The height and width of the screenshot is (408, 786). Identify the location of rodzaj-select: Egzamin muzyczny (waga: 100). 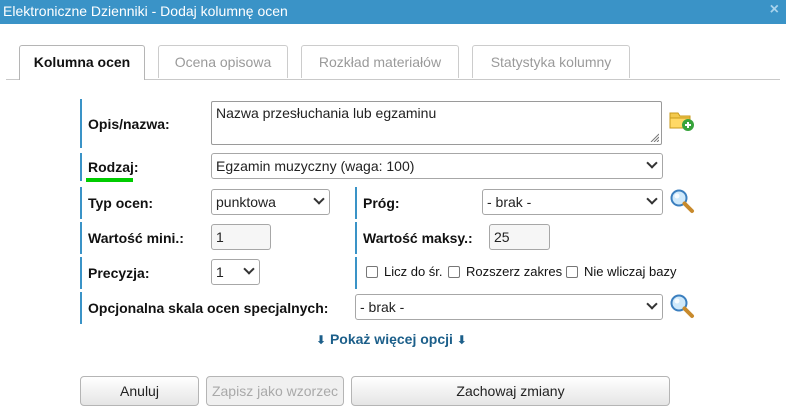
(437, 166).